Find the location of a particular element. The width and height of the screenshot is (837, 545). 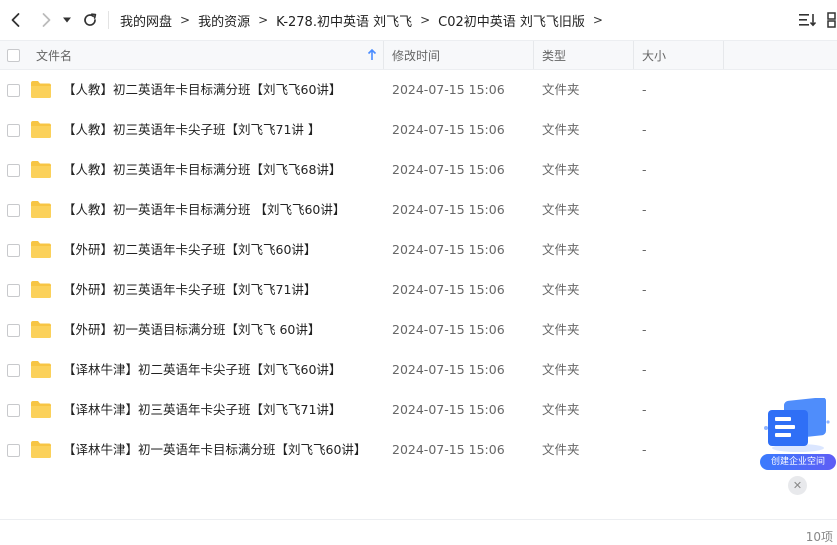

column-header-type: 类型 is located at coordinates (554, 55).